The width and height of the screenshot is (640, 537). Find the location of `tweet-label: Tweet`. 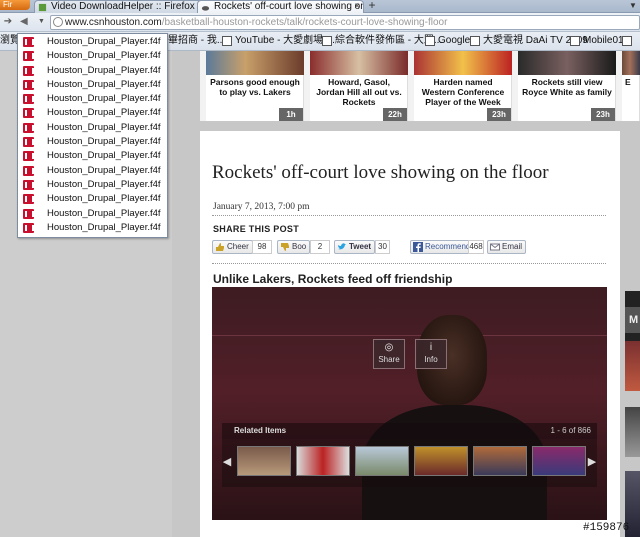

tweet-label: Tweet is located at coordinates (360, 246).